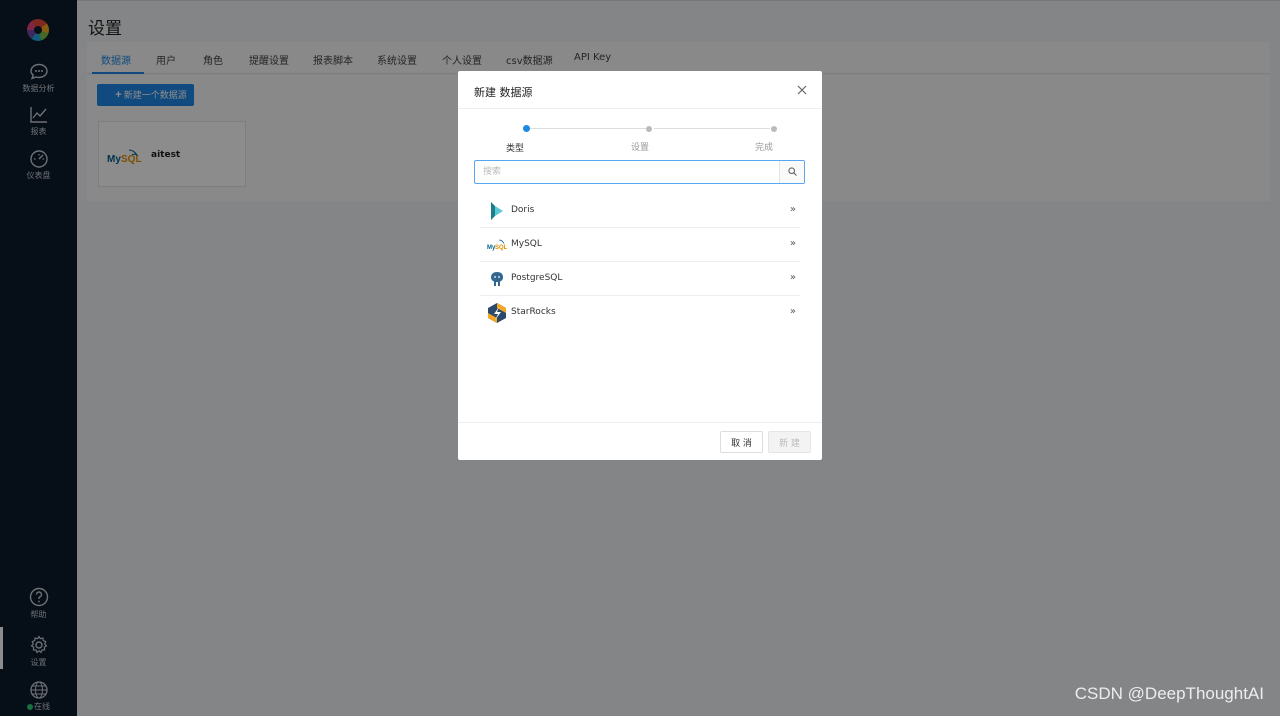 The image size is (1280, 716). What do you see at coordinates (640, 211) in the screenshot?
I see `list-item-doris: Doris »` at bounding box center [640, 211].